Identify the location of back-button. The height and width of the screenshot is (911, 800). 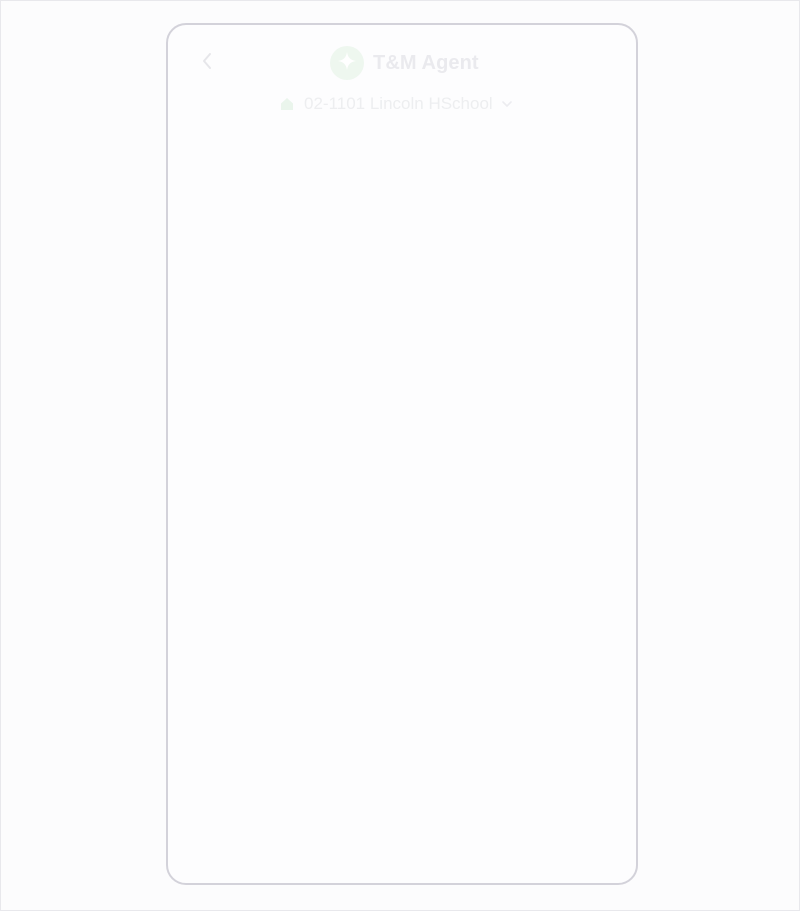
(207, 63).